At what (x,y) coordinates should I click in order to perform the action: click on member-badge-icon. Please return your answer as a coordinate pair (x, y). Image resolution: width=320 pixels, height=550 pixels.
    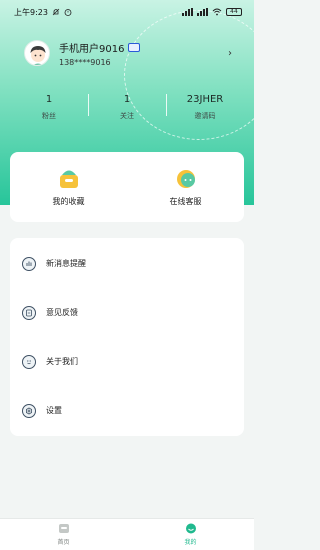
    Looking at the image, I should click on (134, 47).